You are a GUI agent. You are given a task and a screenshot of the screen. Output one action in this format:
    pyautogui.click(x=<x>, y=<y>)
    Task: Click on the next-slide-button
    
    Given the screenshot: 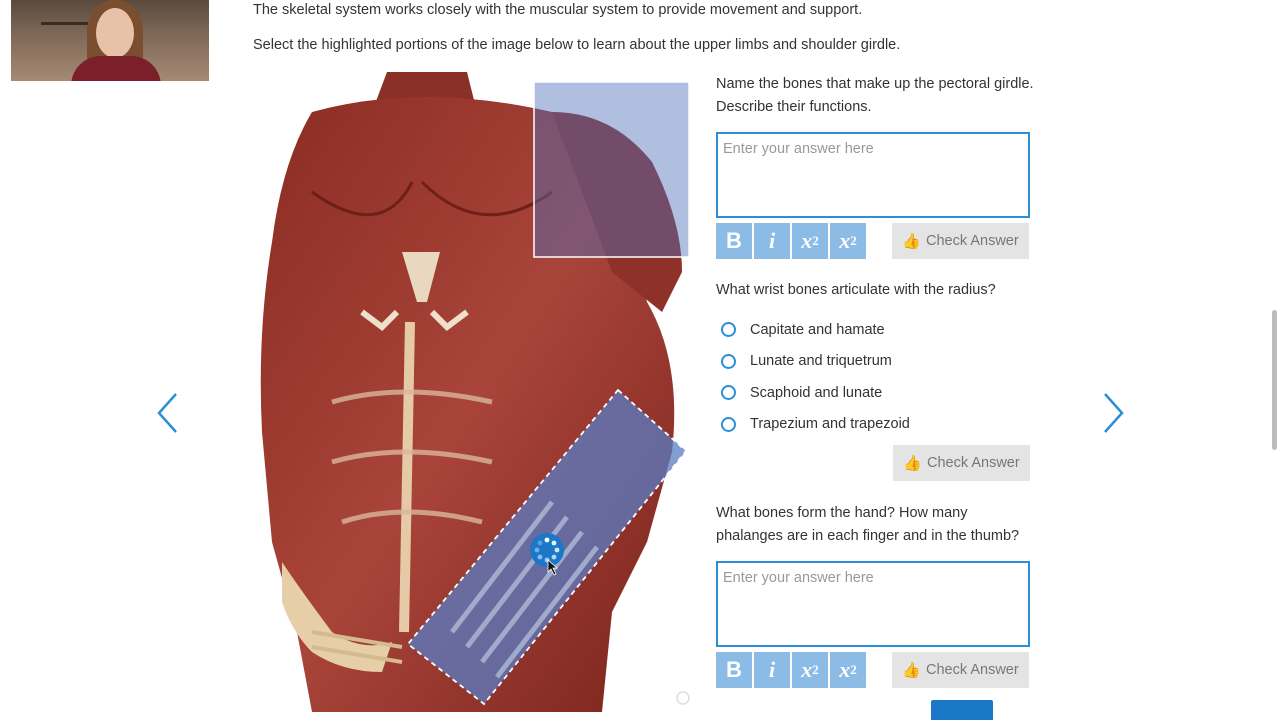 What is the action you would take?
    pyautogui.click(x=1113, y=413)
    